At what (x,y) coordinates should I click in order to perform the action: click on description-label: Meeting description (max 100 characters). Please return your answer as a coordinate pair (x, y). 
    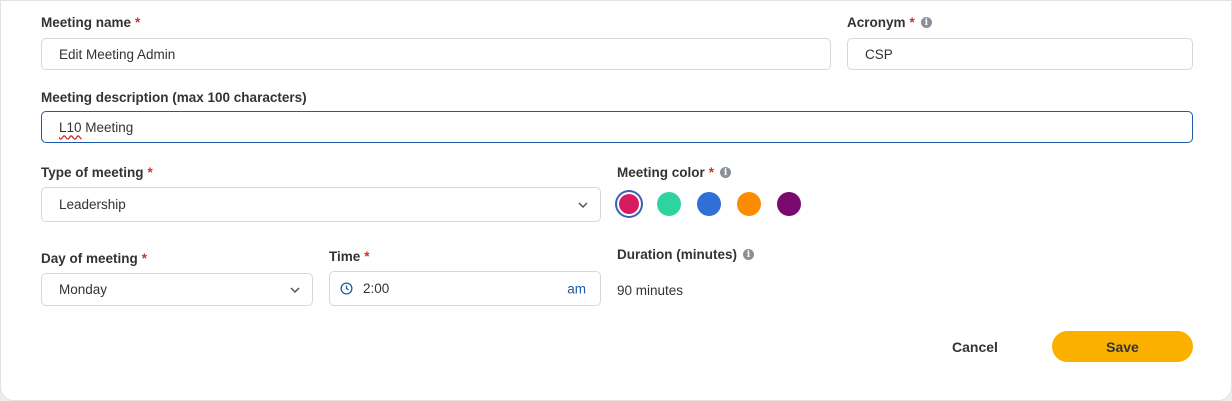
    Looking at the image, I should click on (174, 97).